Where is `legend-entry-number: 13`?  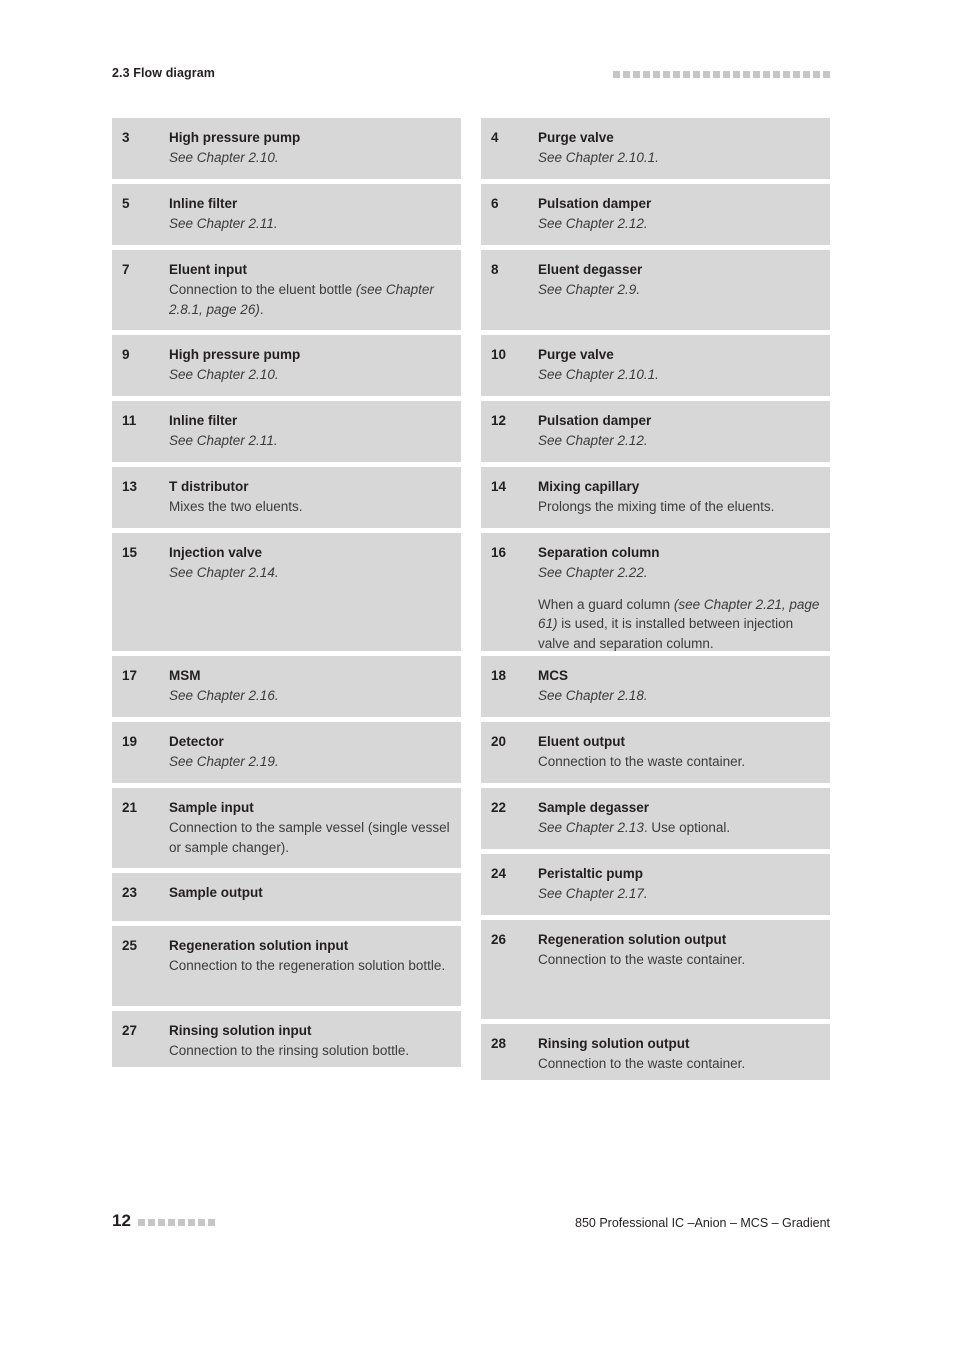 legend-entry-number: 13 is located at coordinates (130, 486).